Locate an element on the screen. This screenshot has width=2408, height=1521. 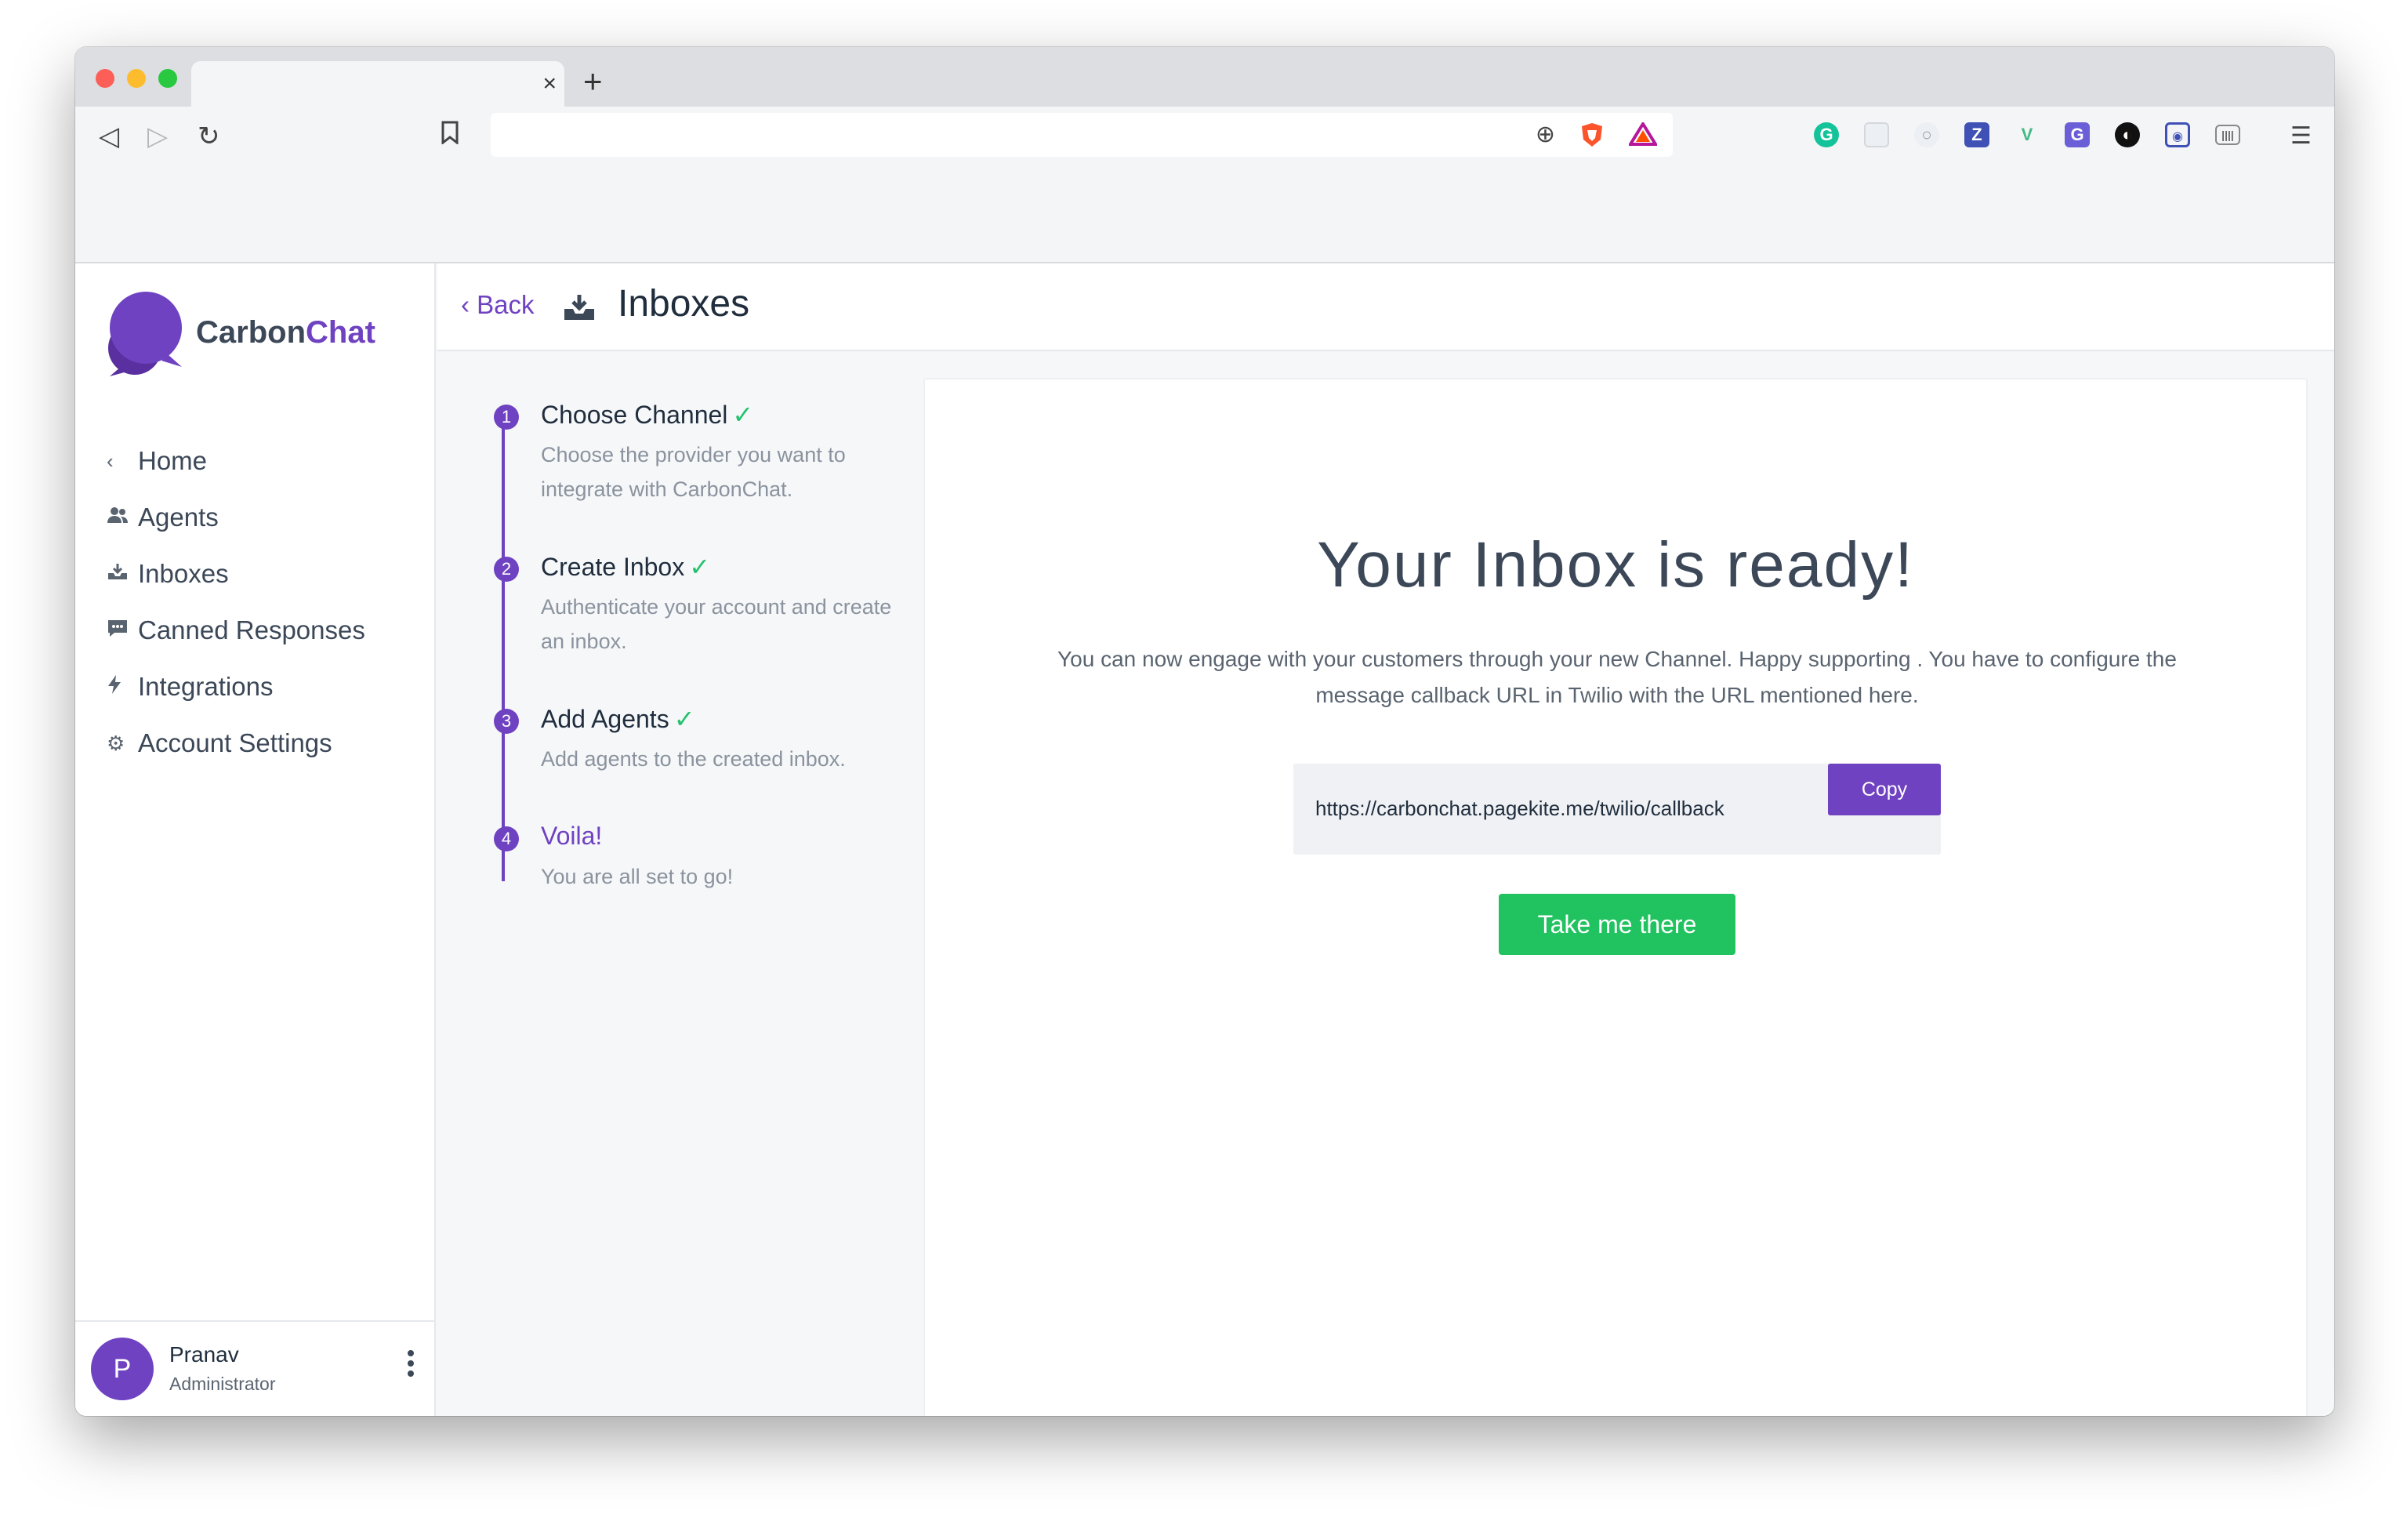
screenshot-icon: ◉ is located at coordinates (2177, 134).